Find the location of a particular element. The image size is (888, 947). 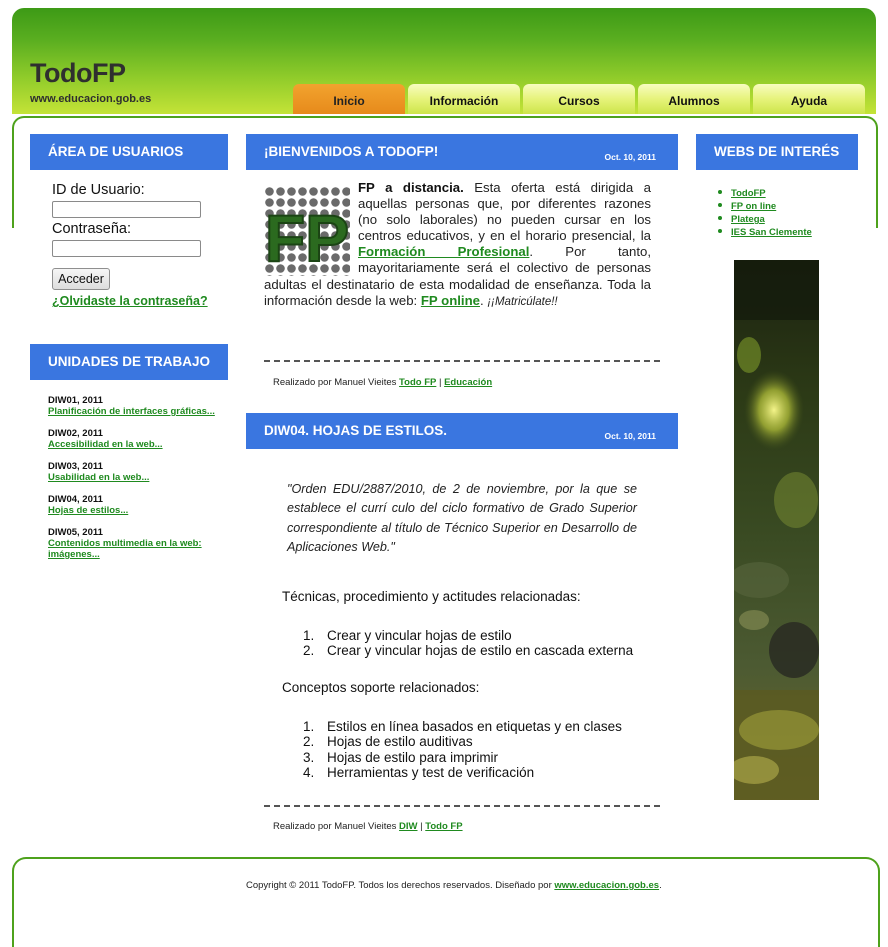

footer-end: . is located at coordinates (660, 885).